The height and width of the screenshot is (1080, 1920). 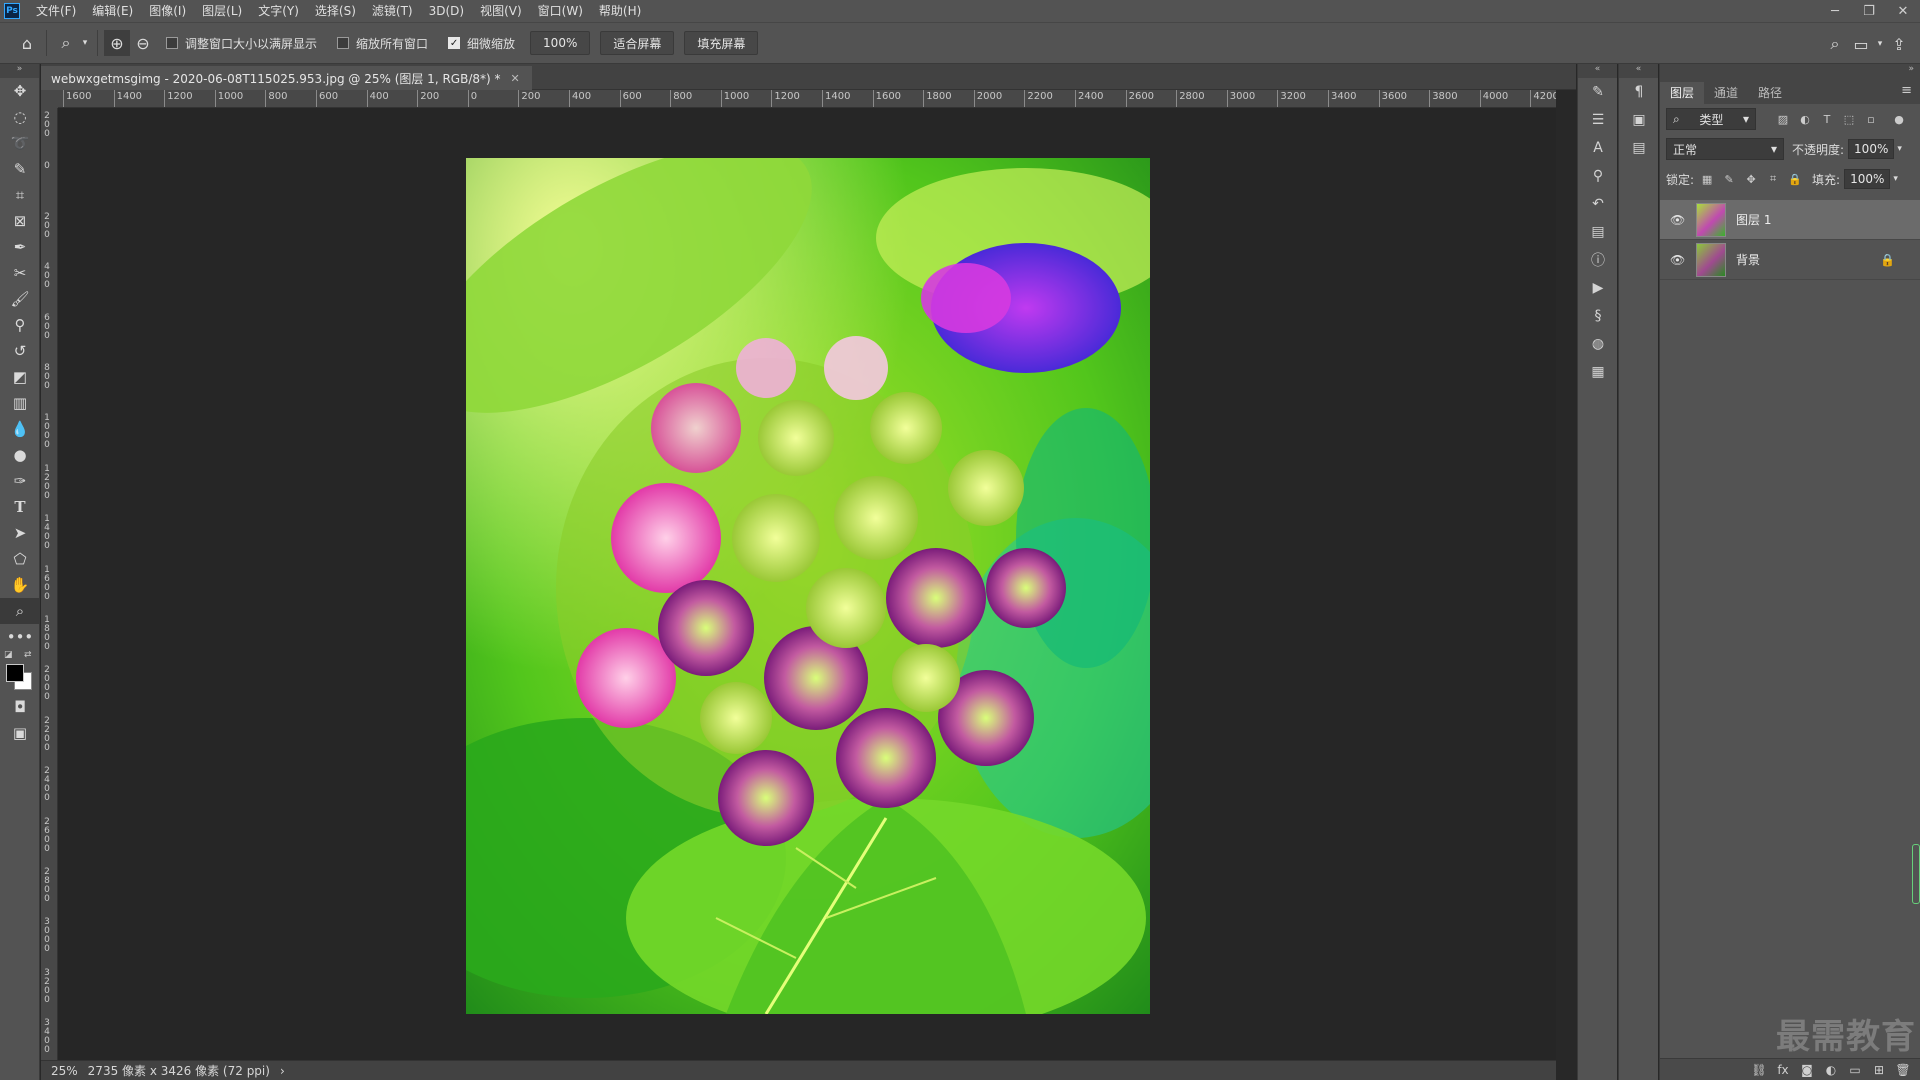 What do you see at coordinates (49, 99) in the screenshot?
I see `ruler-origin` at bounding box center [49, 99].